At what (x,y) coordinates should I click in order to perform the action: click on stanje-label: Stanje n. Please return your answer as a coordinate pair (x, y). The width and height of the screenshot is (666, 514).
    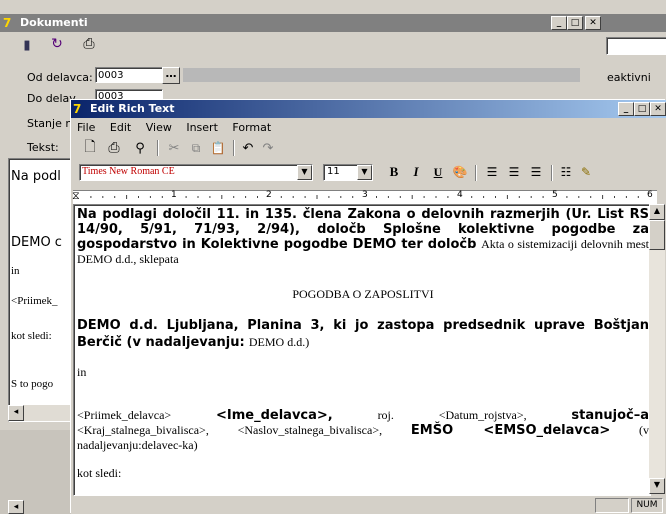
    Looking at the image, I should click on (50, 123).